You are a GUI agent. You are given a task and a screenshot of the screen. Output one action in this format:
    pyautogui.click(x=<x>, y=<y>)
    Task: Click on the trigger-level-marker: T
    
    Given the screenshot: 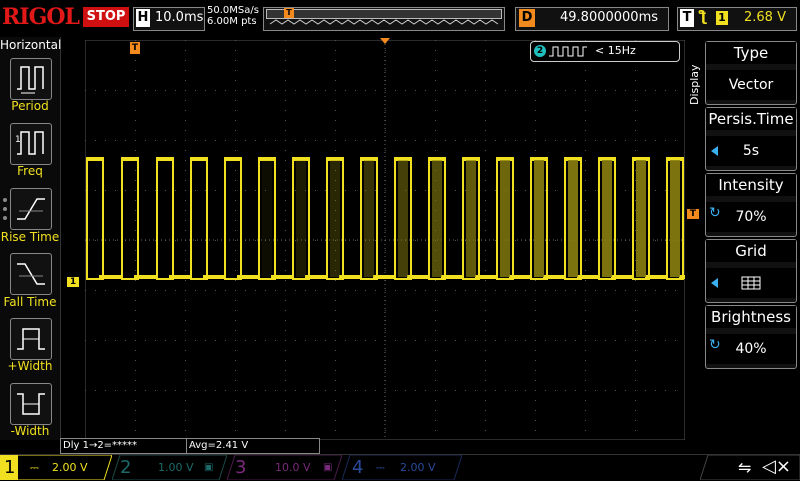 What is the action you would take?
    pyautogui.click(x=693, y=214)
    